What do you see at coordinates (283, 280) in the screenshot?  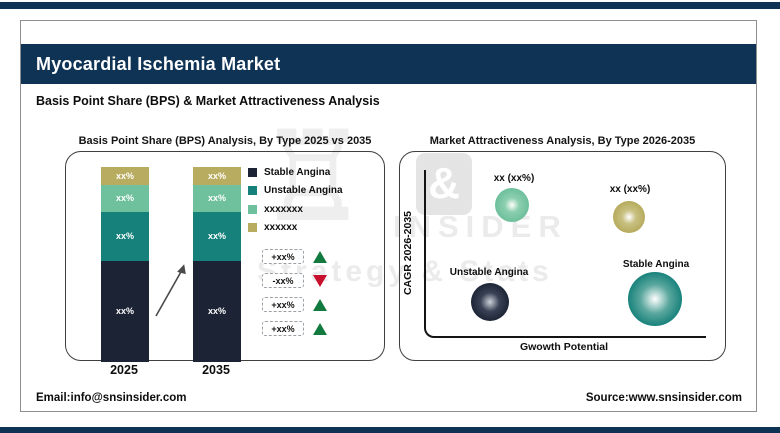 I see `change-value-box: -xx%` at bounding box center [283, 280].